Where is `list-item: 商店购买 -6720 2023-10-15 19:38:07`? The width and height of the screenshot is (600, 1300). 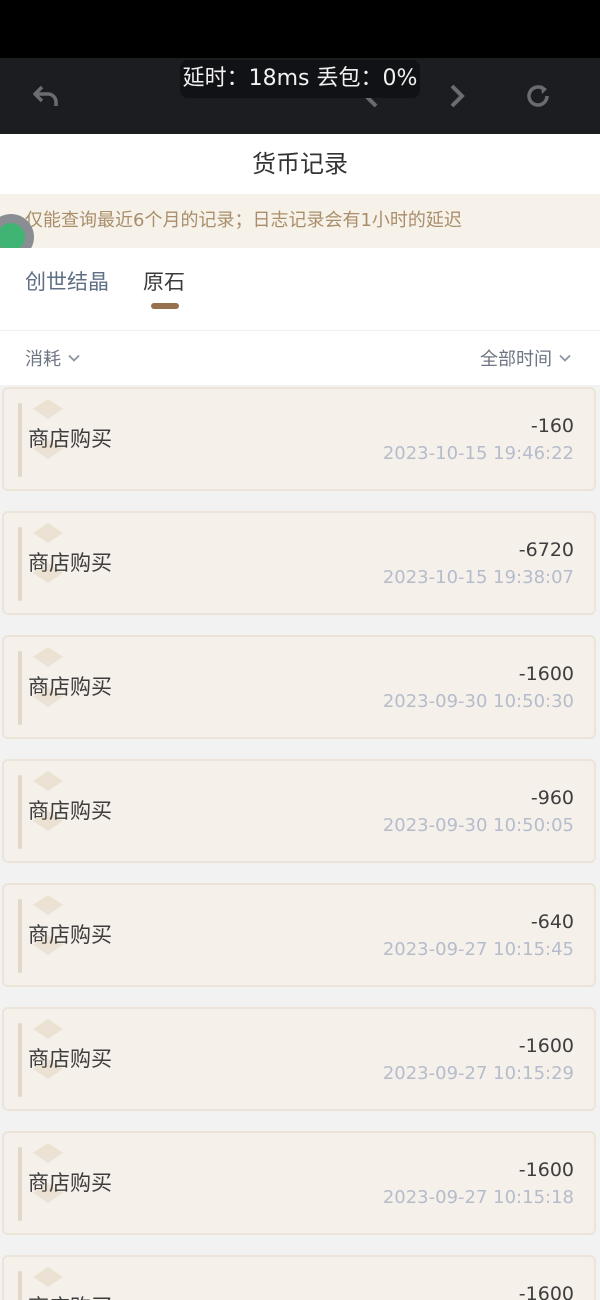 list-item: 商店购买 -6720 2023-10-15 19:38:07 is located at coordinates (299, 563).